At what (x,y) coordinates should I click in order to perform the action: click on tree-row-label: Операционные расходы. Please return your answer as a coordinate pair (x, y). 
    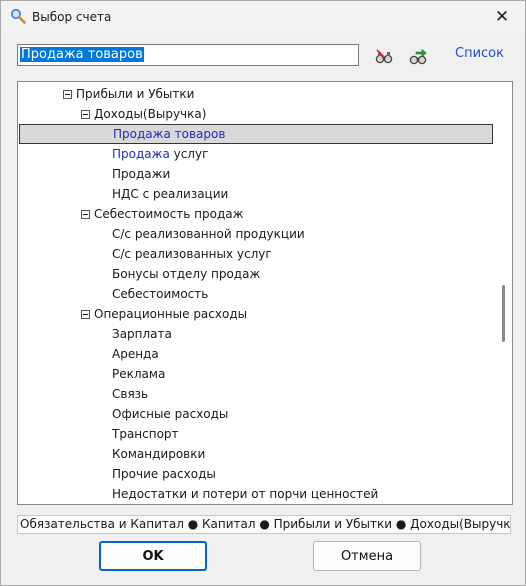
    Looking at the image, I should click on (170, 314).